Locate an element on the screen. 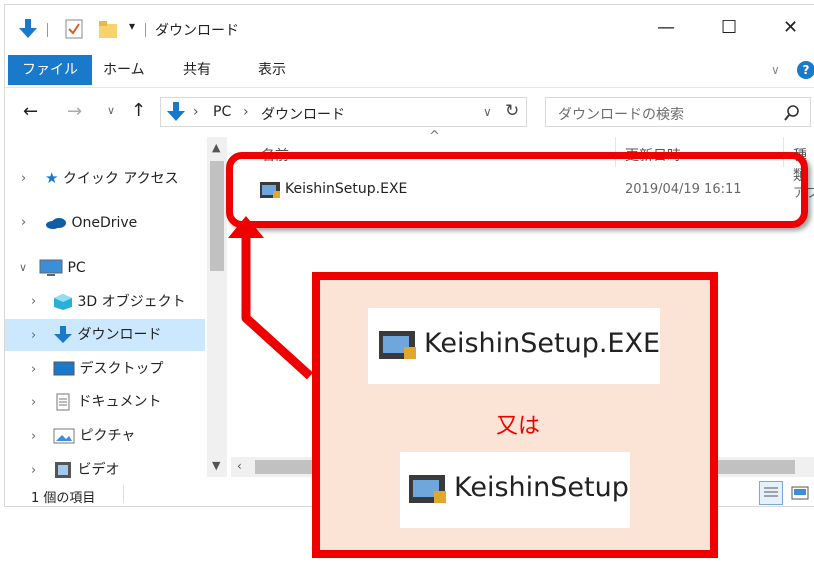 The height and width of the screenshot is (563, 814). recent-locations-button: ∨ is located at coordinates (111, 110).